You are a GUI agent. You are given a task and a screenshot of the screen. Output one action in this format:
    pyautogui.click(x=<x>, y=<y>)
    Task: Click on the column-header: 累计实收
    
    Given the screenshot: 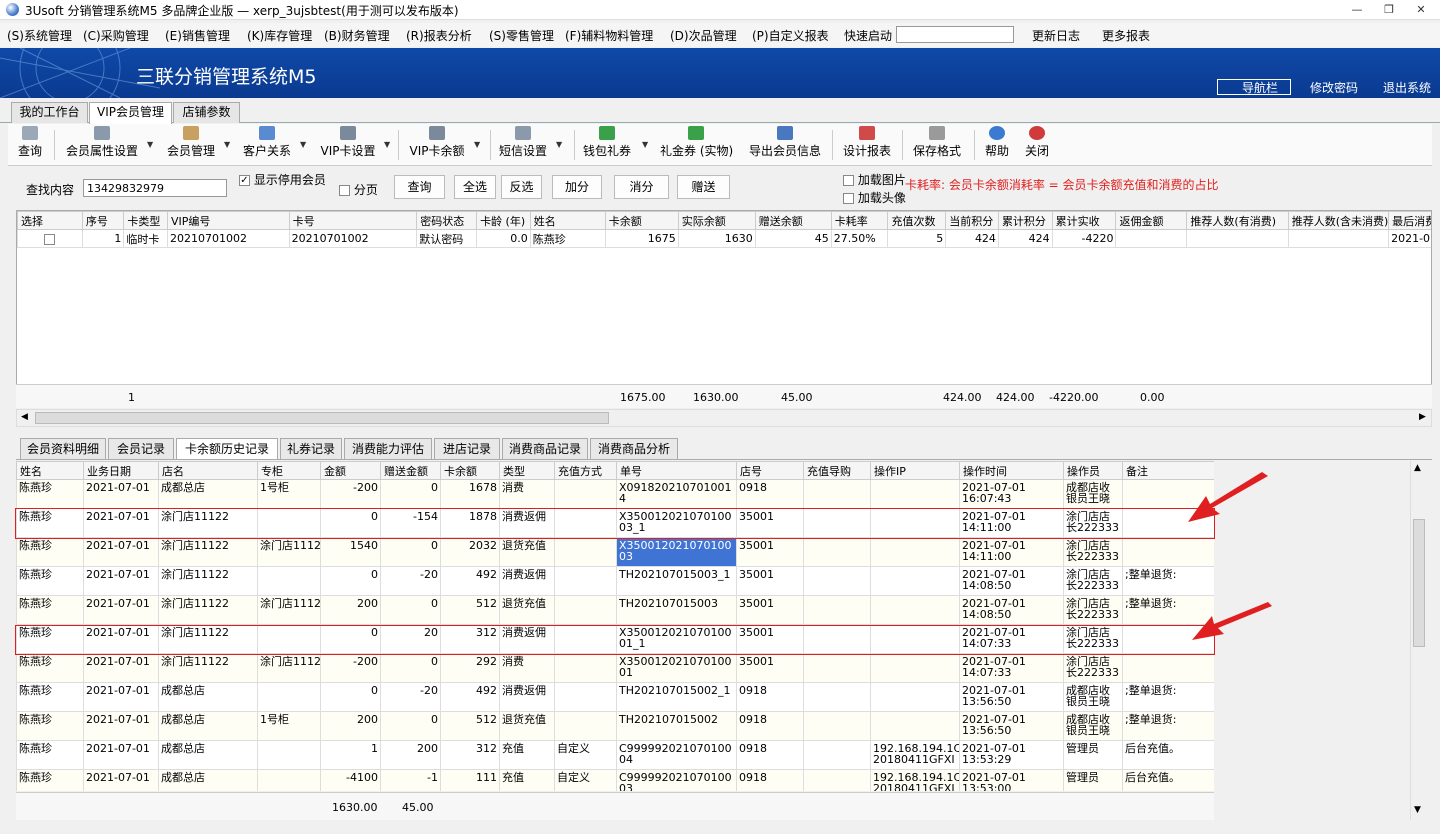 What is the action you would take?
    pyautogui.click(x=1084, y=220)
    